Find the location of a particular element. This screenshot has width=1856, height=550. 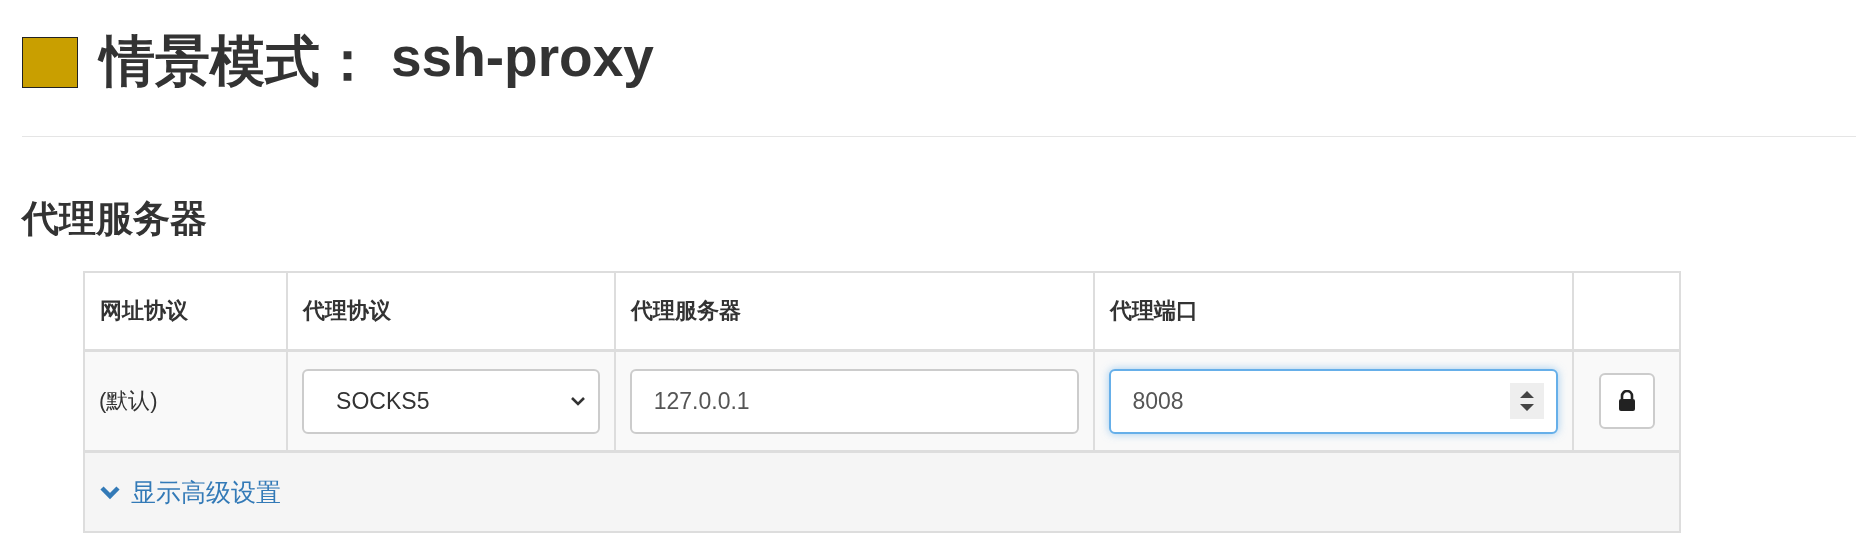

server-field: 127.0.0.1 is located at coordinates (854, 401).